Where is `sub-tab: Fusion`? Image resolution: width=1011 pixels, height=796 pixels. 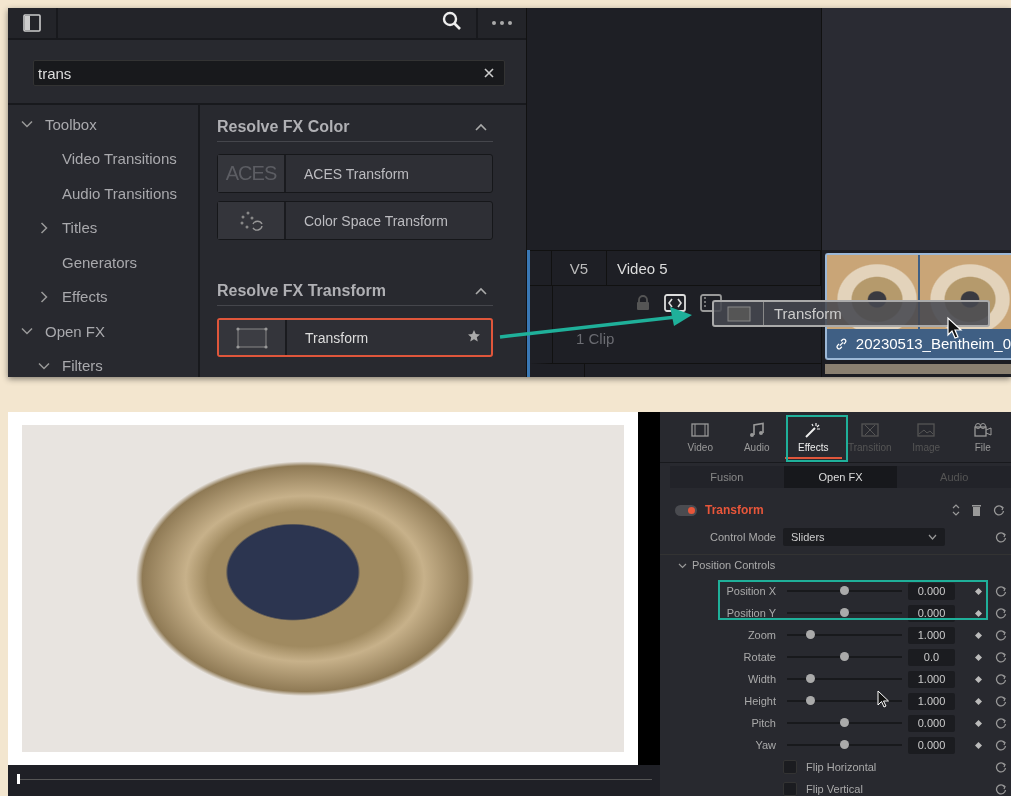
sub-tab: Fusion is located at coordinates (727, 477).